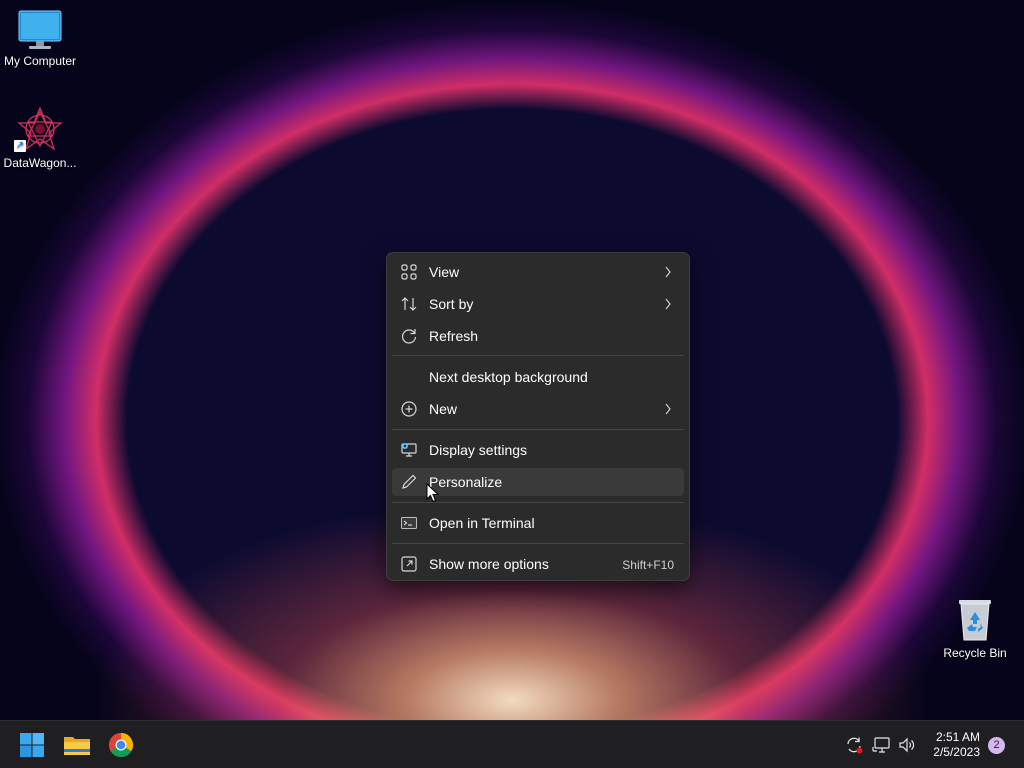 The image size is (1024, 768). I want to click on menu-item-sort-by: Sort by, so click(538, 304).